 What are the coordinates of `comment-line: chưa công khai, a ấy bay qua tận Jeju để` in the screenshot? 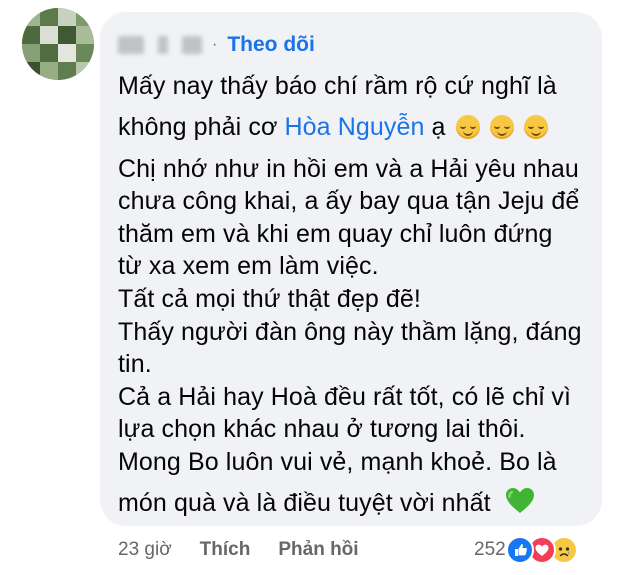 It's located at (349, 201).